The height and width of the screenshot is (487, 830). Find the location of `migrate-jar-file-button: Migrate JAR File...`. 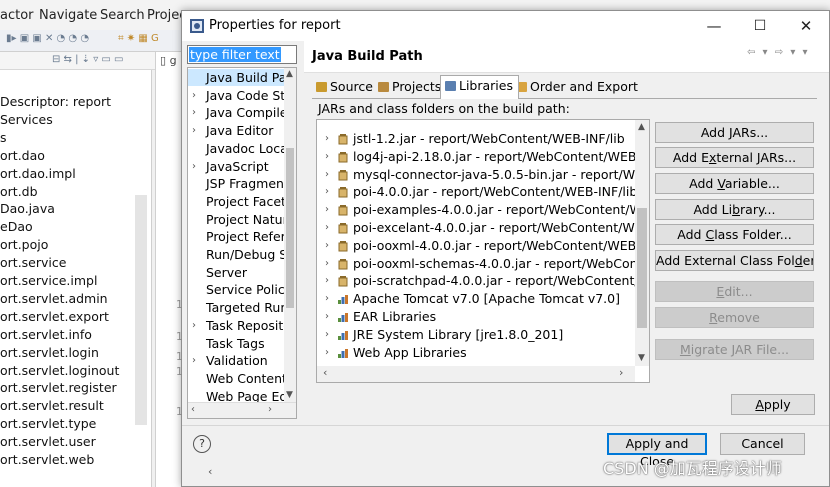

migrate-jar-file-button: Migrate JAR File... is located at coordinates (734, 349).